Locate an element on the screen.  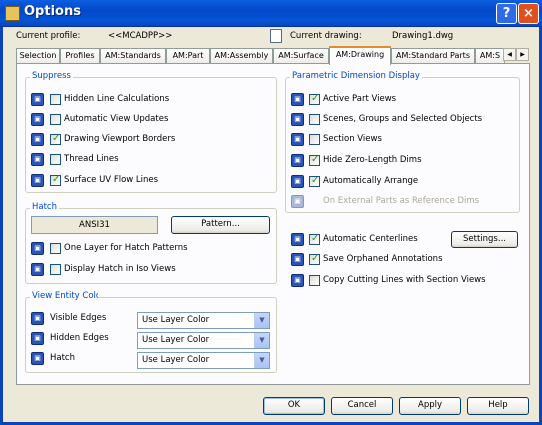
apply-button: Apply is located at coordinates (430, 406).